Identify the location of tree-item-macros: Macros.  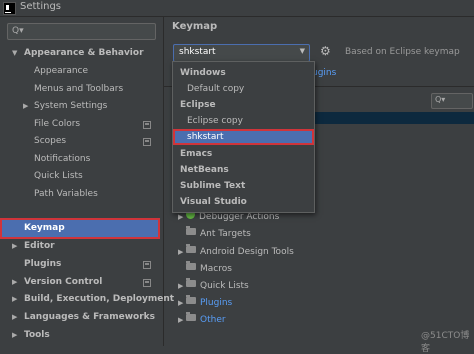
(205, 269).